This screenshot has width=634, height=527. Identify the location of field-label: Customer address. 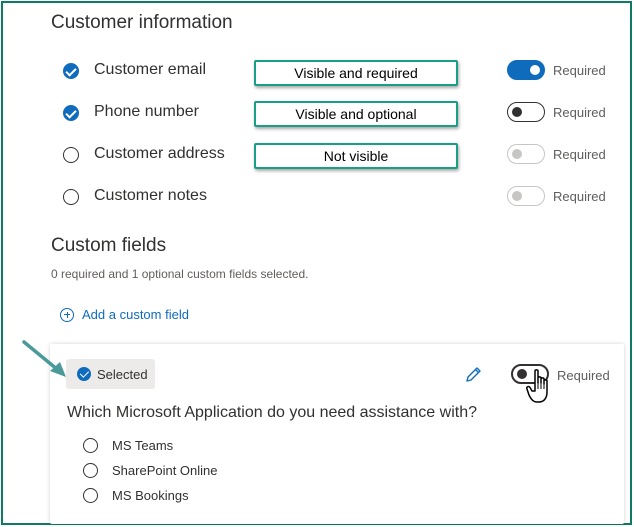
(159, 153).